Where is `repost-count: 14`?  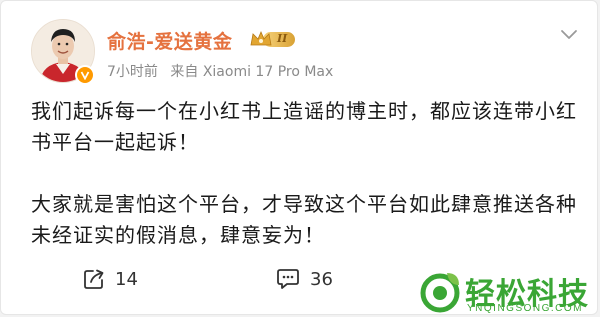 repost-count: 14 is located at coordinates (126, 279).